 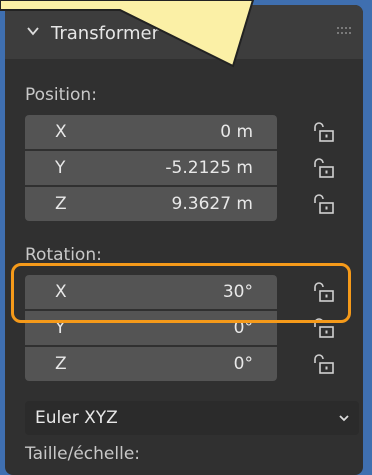 I want to click on rotation-z-field: Z 0°, so click(x=151, y=364).